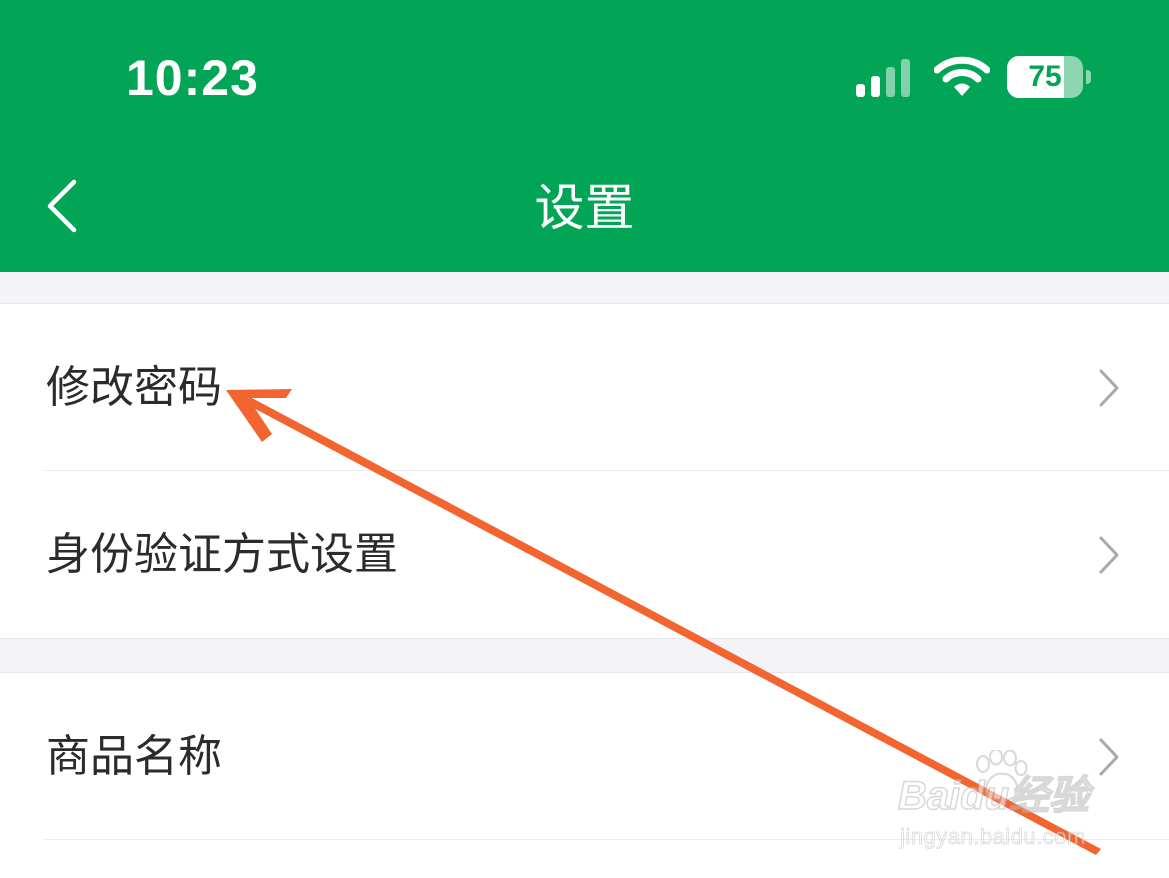  I want to click on status-time: 10:23, so click(192, 78).